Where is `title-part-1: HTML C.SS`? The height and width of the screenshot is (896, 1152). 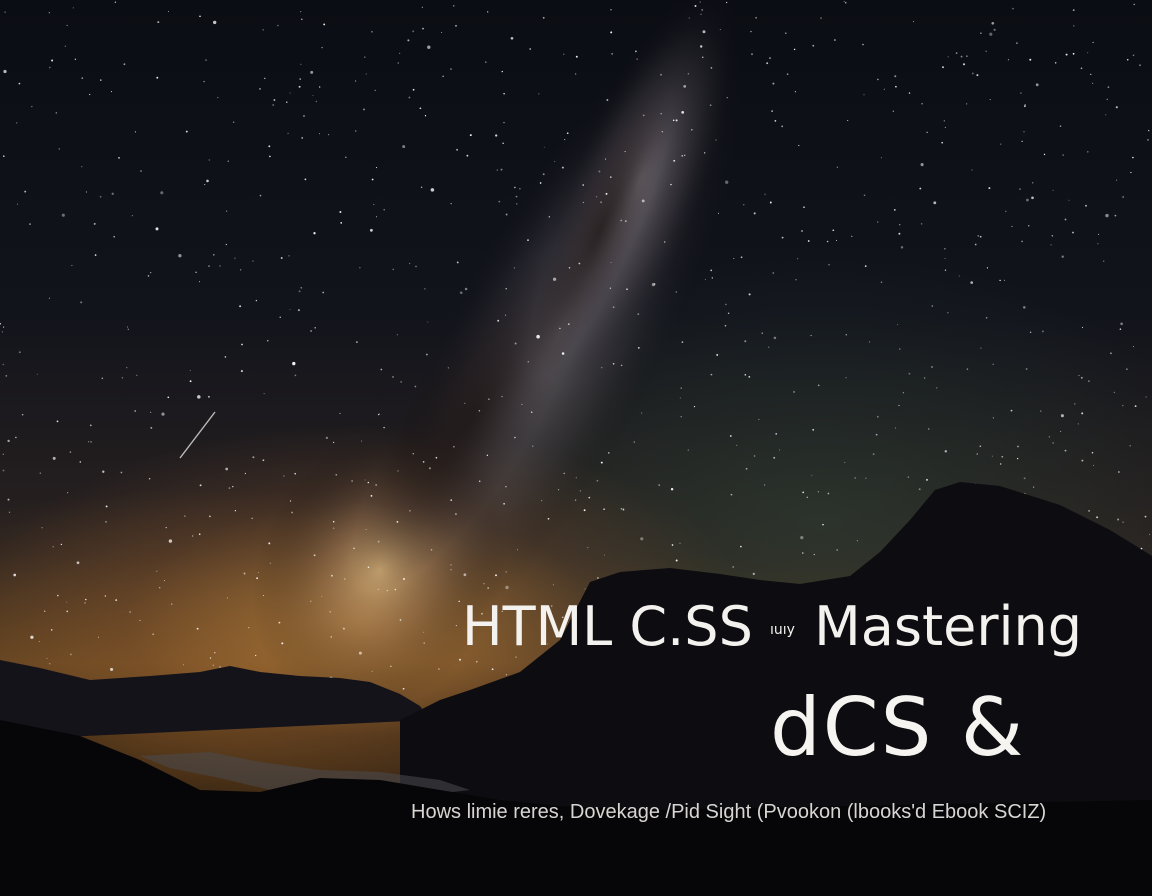 title-part-1: HTML C.SS is located at coordinates (607, 626).